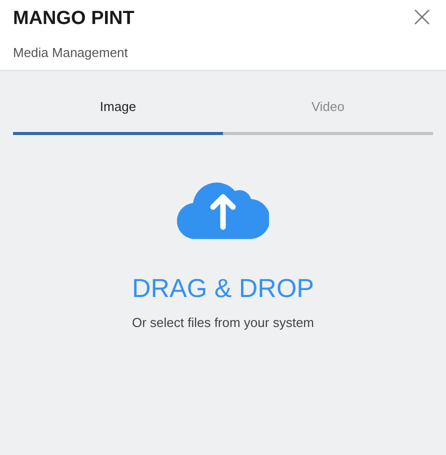 This screenshot has width=446, height=455. Describe the element at coordinates (223, 288) in the screenshot. I see `dropzone-heading: DRAG & DROP` at that location.